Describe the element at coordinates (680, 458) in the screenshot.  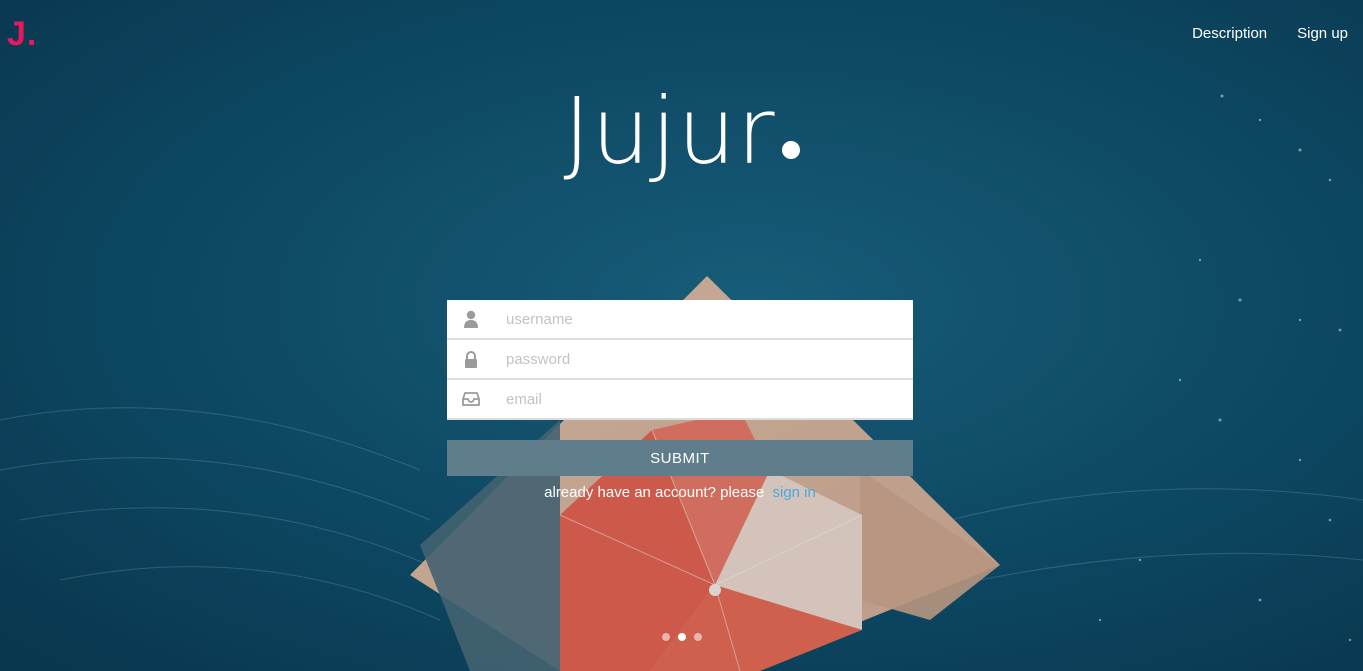
I see `submit-button: SUBMIT` at that location.